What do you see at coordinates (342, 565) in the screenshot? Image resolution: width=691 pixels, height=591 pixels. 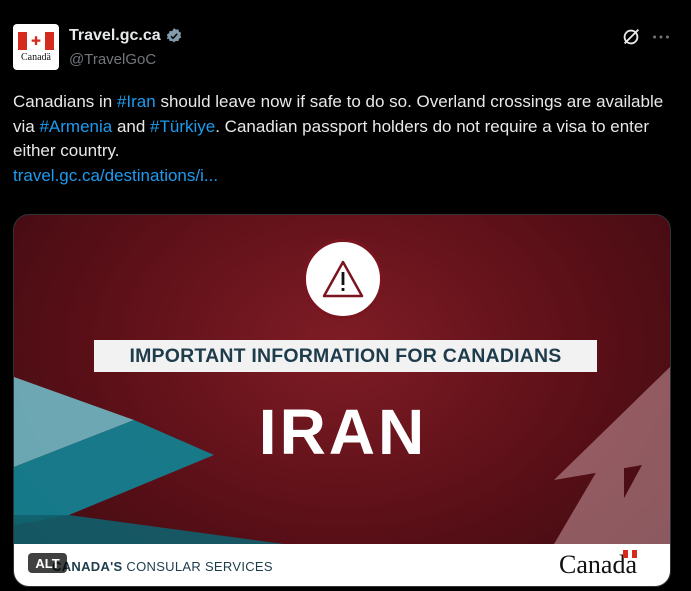 I see `card-footer: CANADA'S CONSULAR SERVICES Canada` at bounding box center [342, 565].